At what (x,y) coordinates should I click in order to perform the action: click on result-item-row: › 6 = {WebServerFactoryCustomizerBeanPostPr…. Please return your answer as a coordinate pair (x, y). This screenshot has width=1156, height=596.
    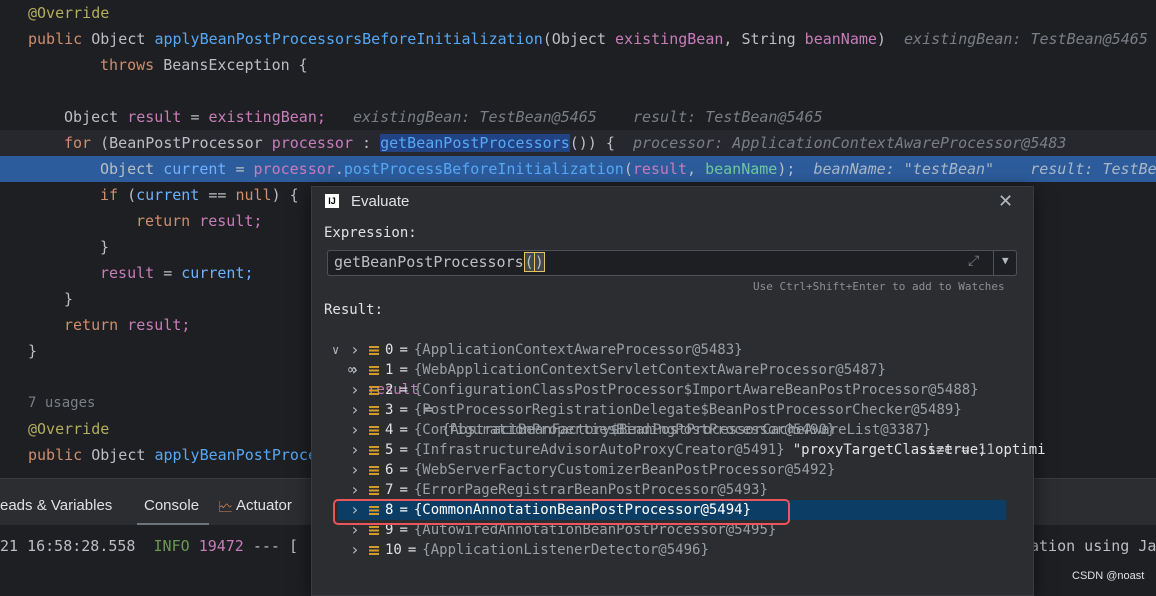
    Looking at the image, I should click on (662, 470).